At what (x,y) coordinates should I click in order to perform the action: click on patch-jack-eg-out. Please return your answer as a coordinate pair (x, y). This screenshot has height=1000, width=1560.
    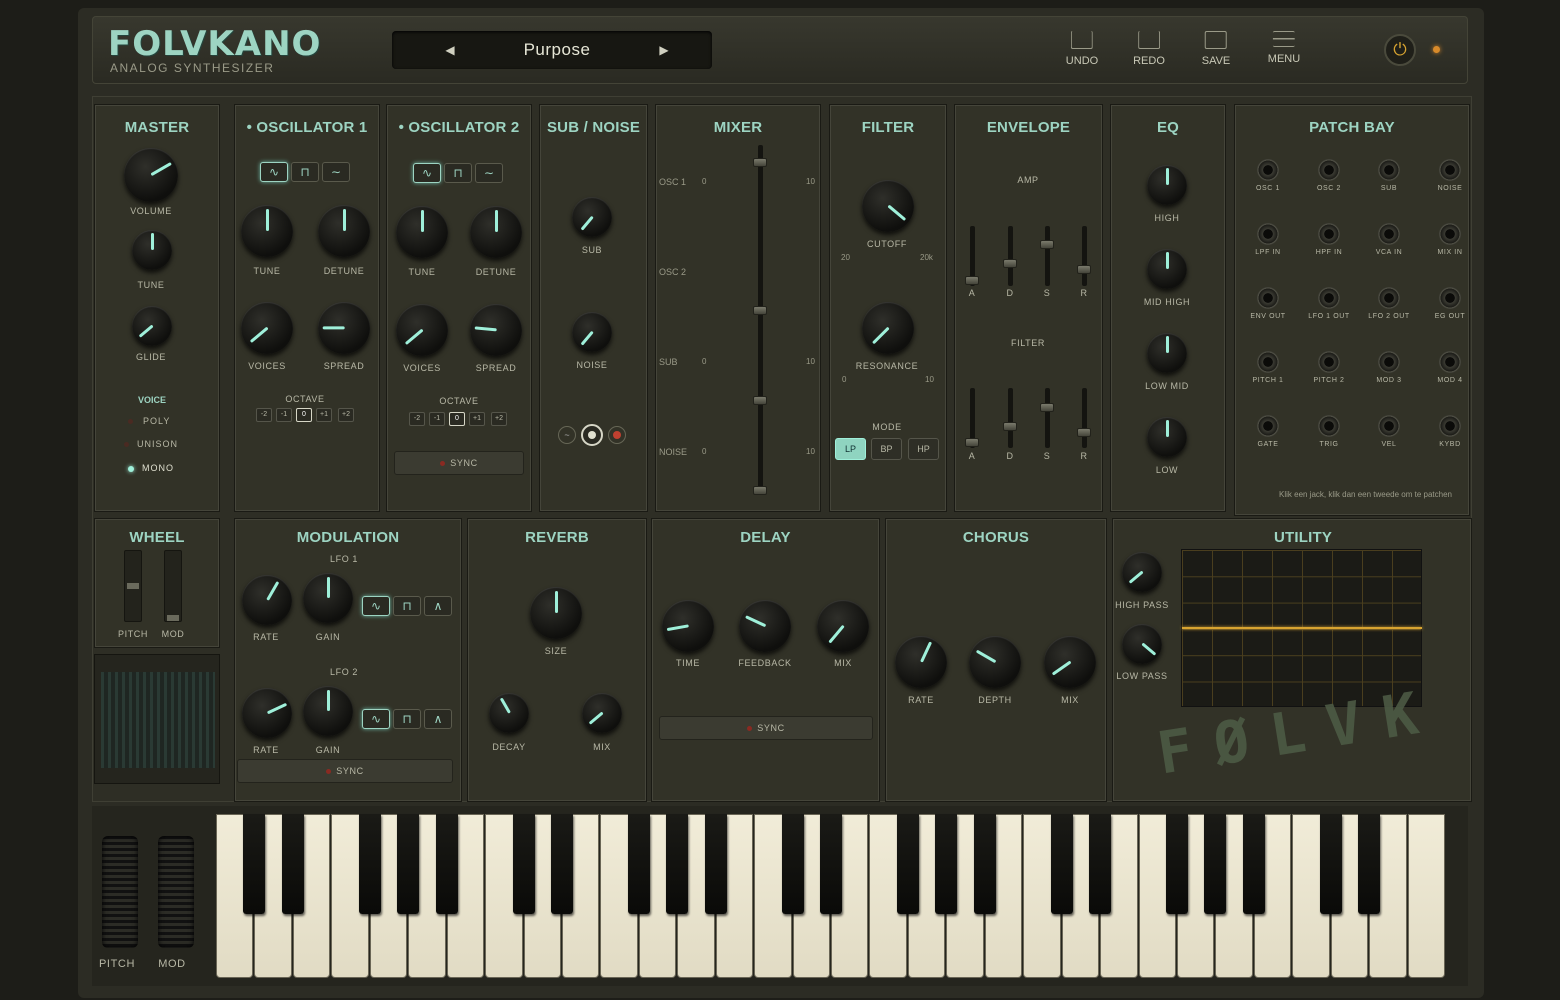
    Looking at the image, I should click on (1450, 298).